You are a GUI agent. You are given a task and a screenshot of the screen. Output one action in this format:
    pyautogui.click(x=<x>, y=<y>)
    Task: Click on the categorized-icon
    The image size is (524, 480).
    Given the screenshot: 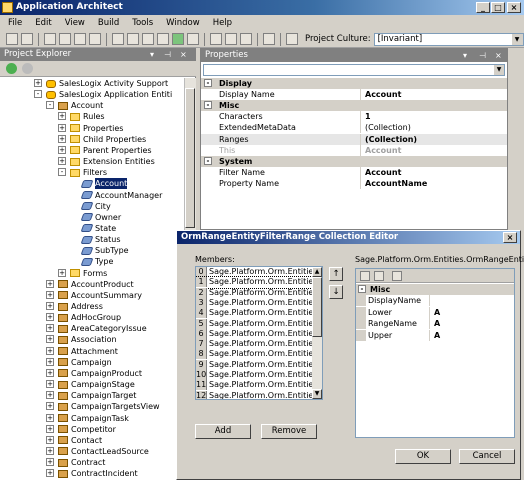 What is the action you would take?
    pyautogui.click(x=365, y=276)
    